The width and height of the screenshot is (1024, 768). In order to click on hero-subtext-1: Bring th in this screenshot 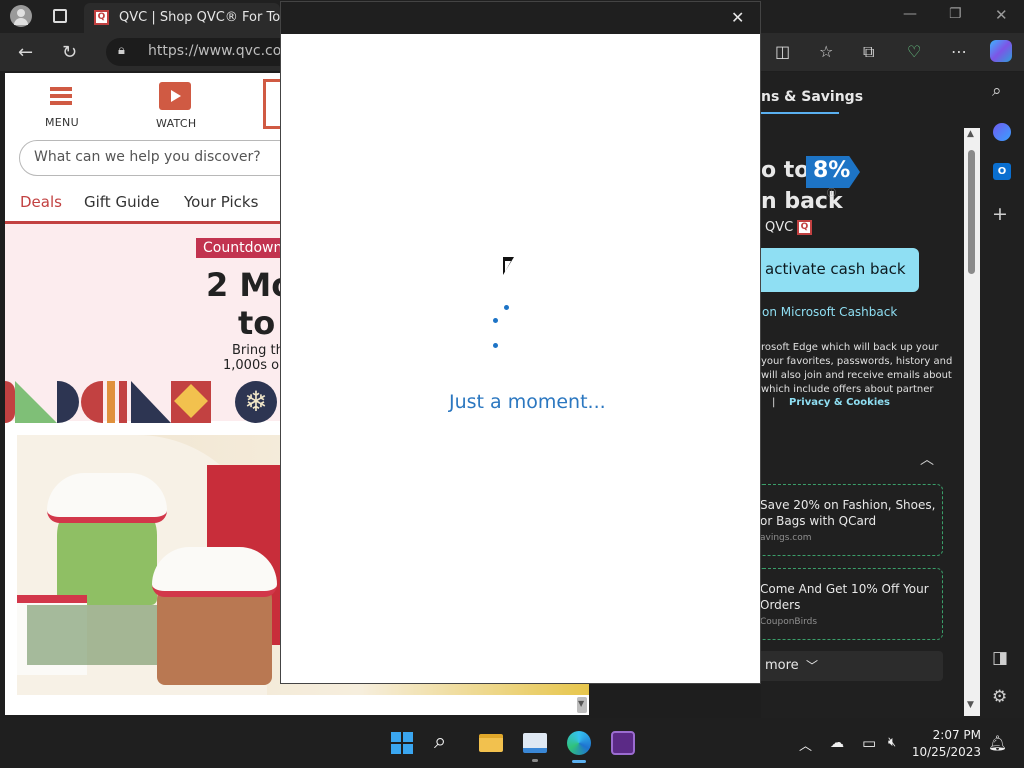, I will do `click(258, 350)`.